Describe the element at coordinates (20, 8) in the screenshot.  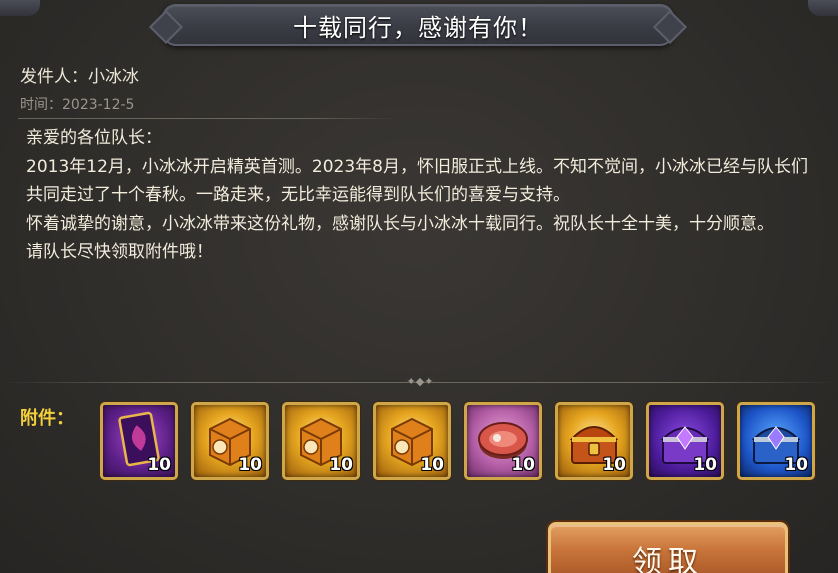
I see `frame-corner-left` at that location.